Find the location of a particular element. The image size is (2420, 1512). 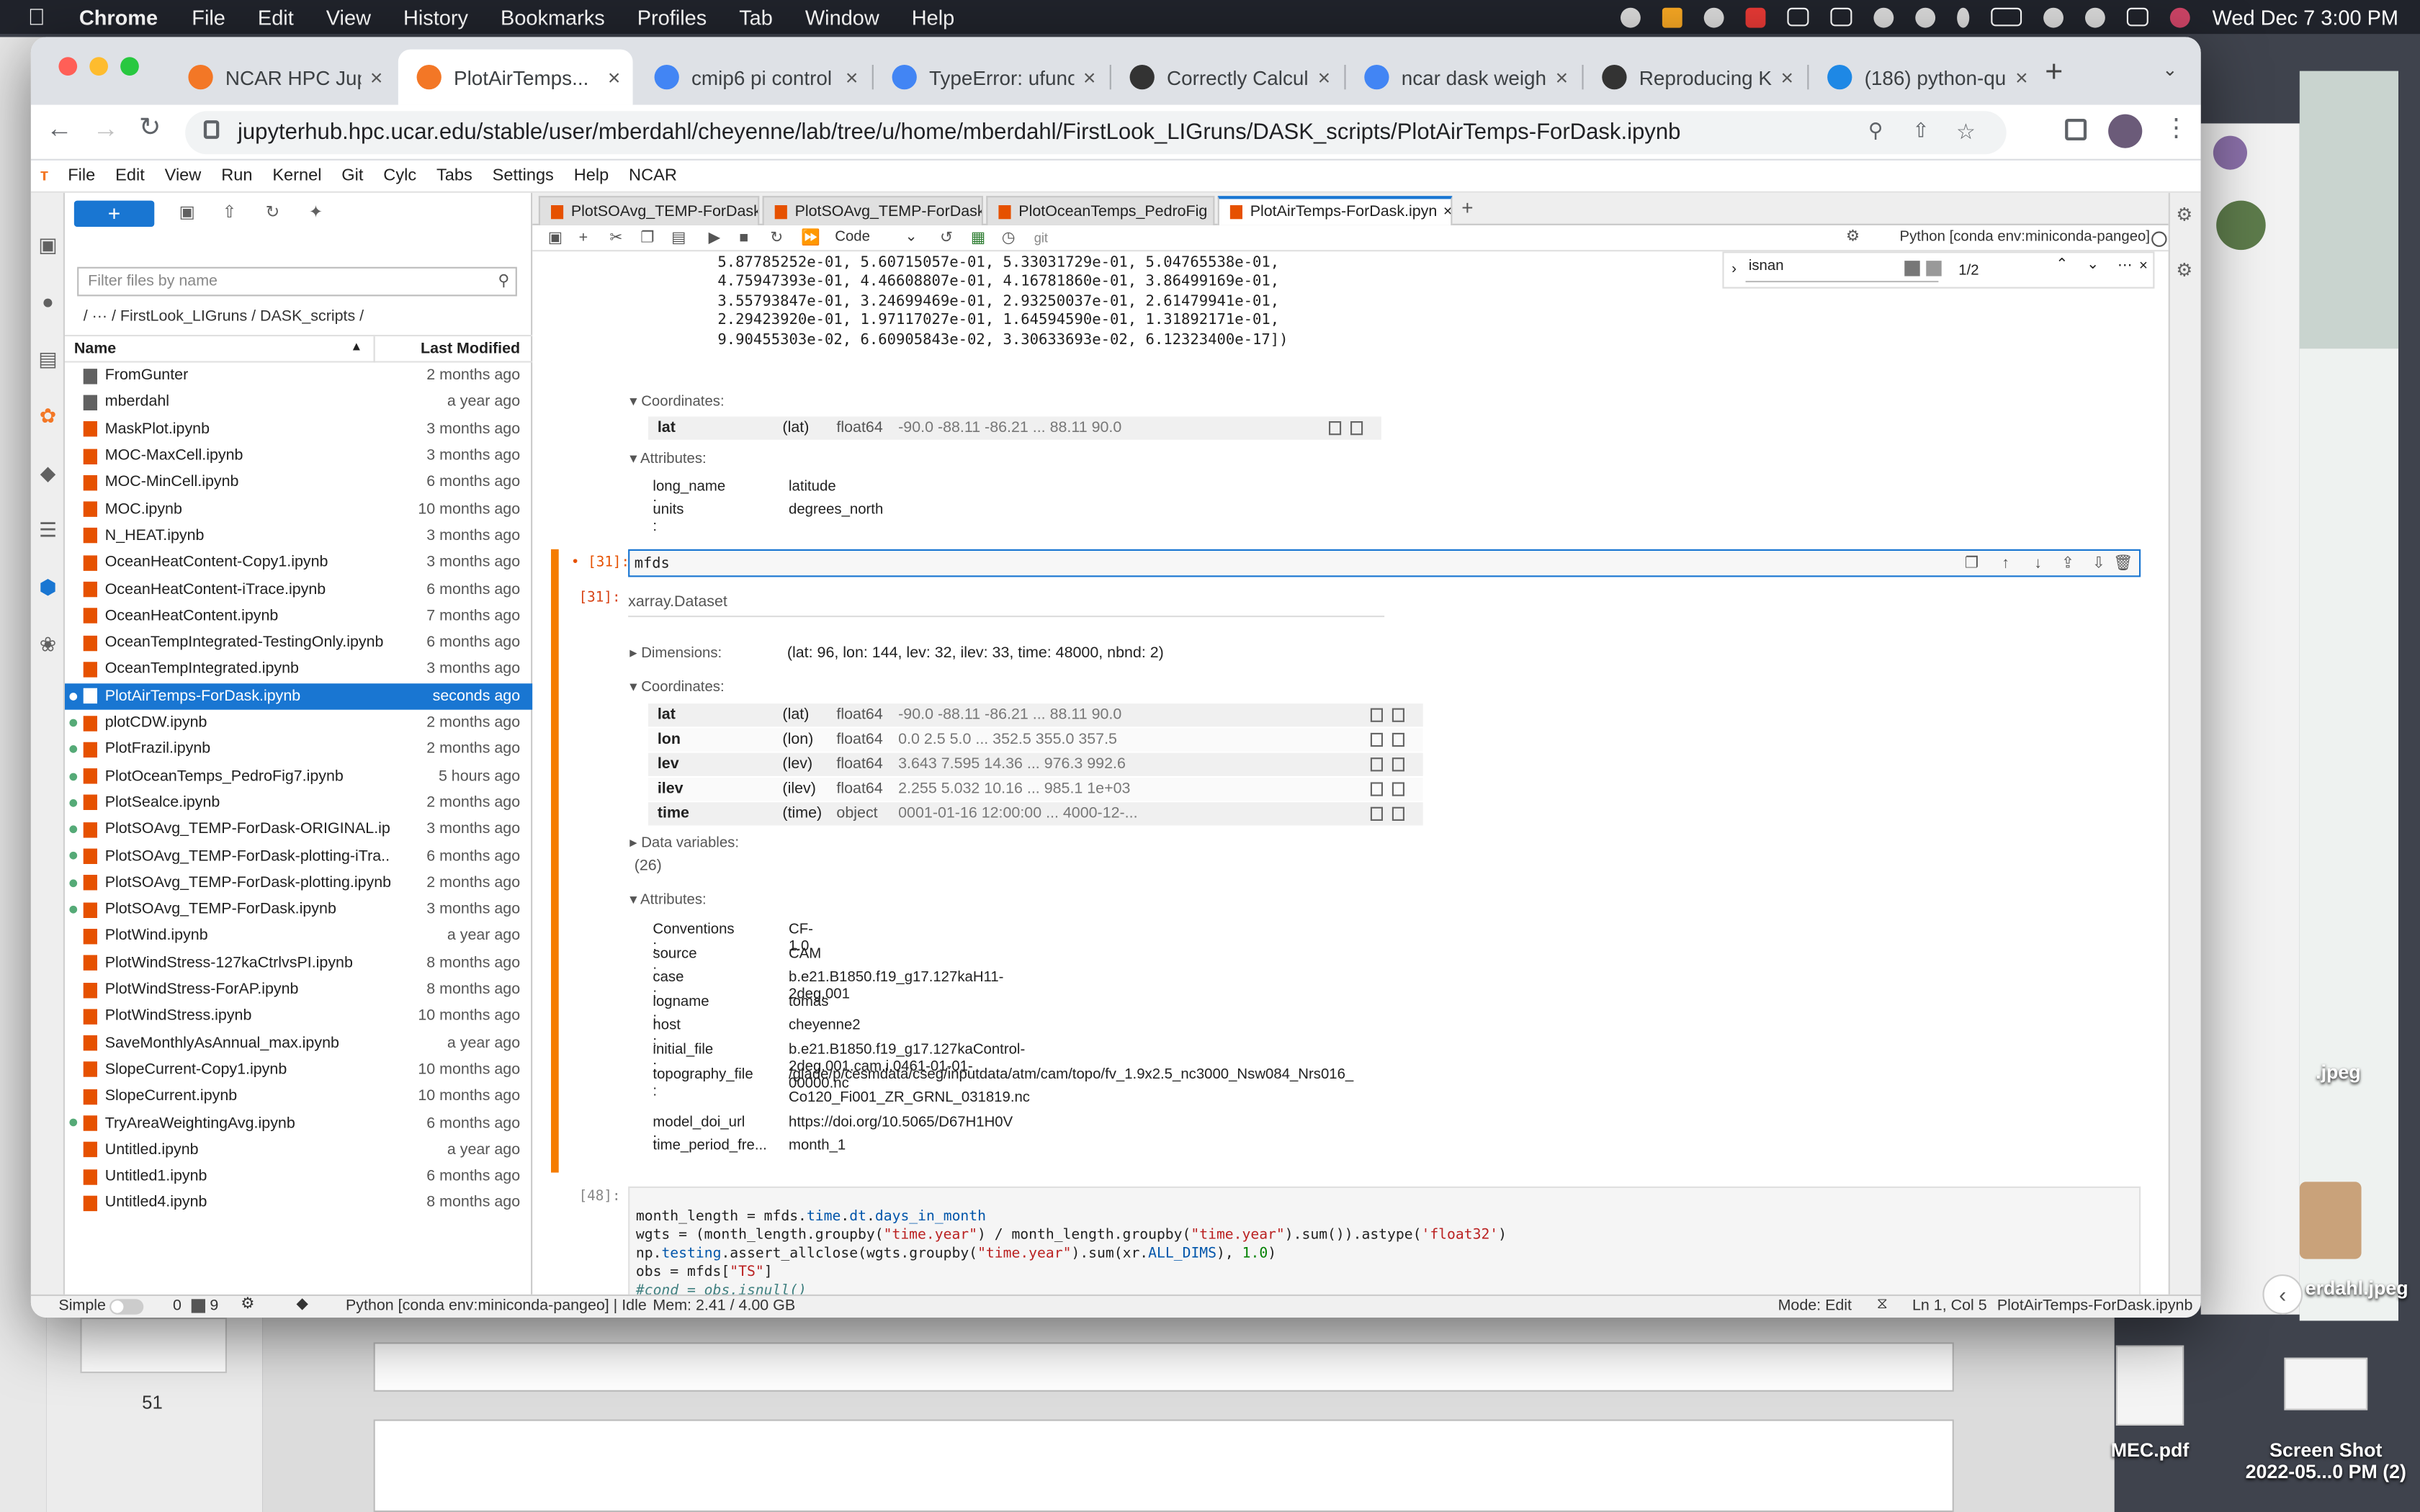

more-menu-icon: ⋮ is located at coordinates (2176, 127).